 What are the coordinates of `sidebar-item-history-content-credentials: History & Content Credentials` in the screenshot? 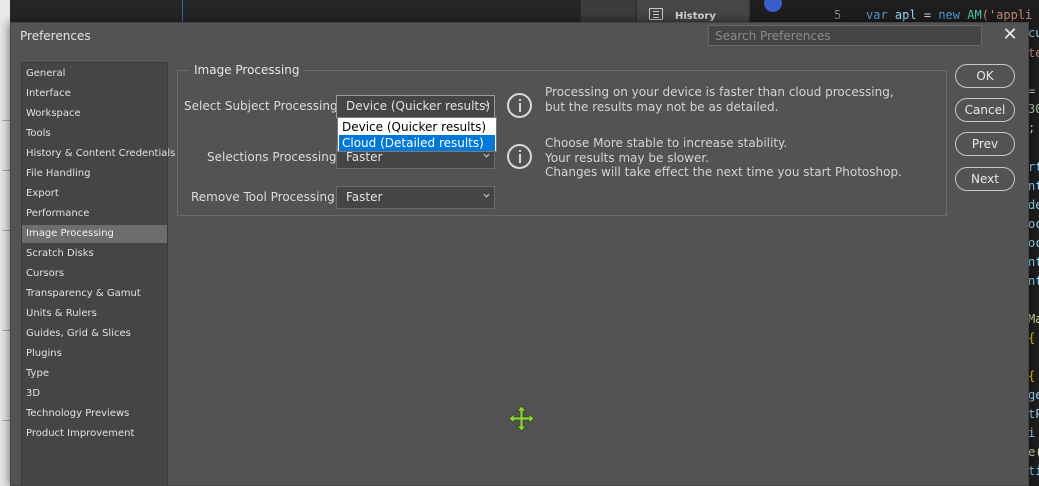 It's located at (98, 154).